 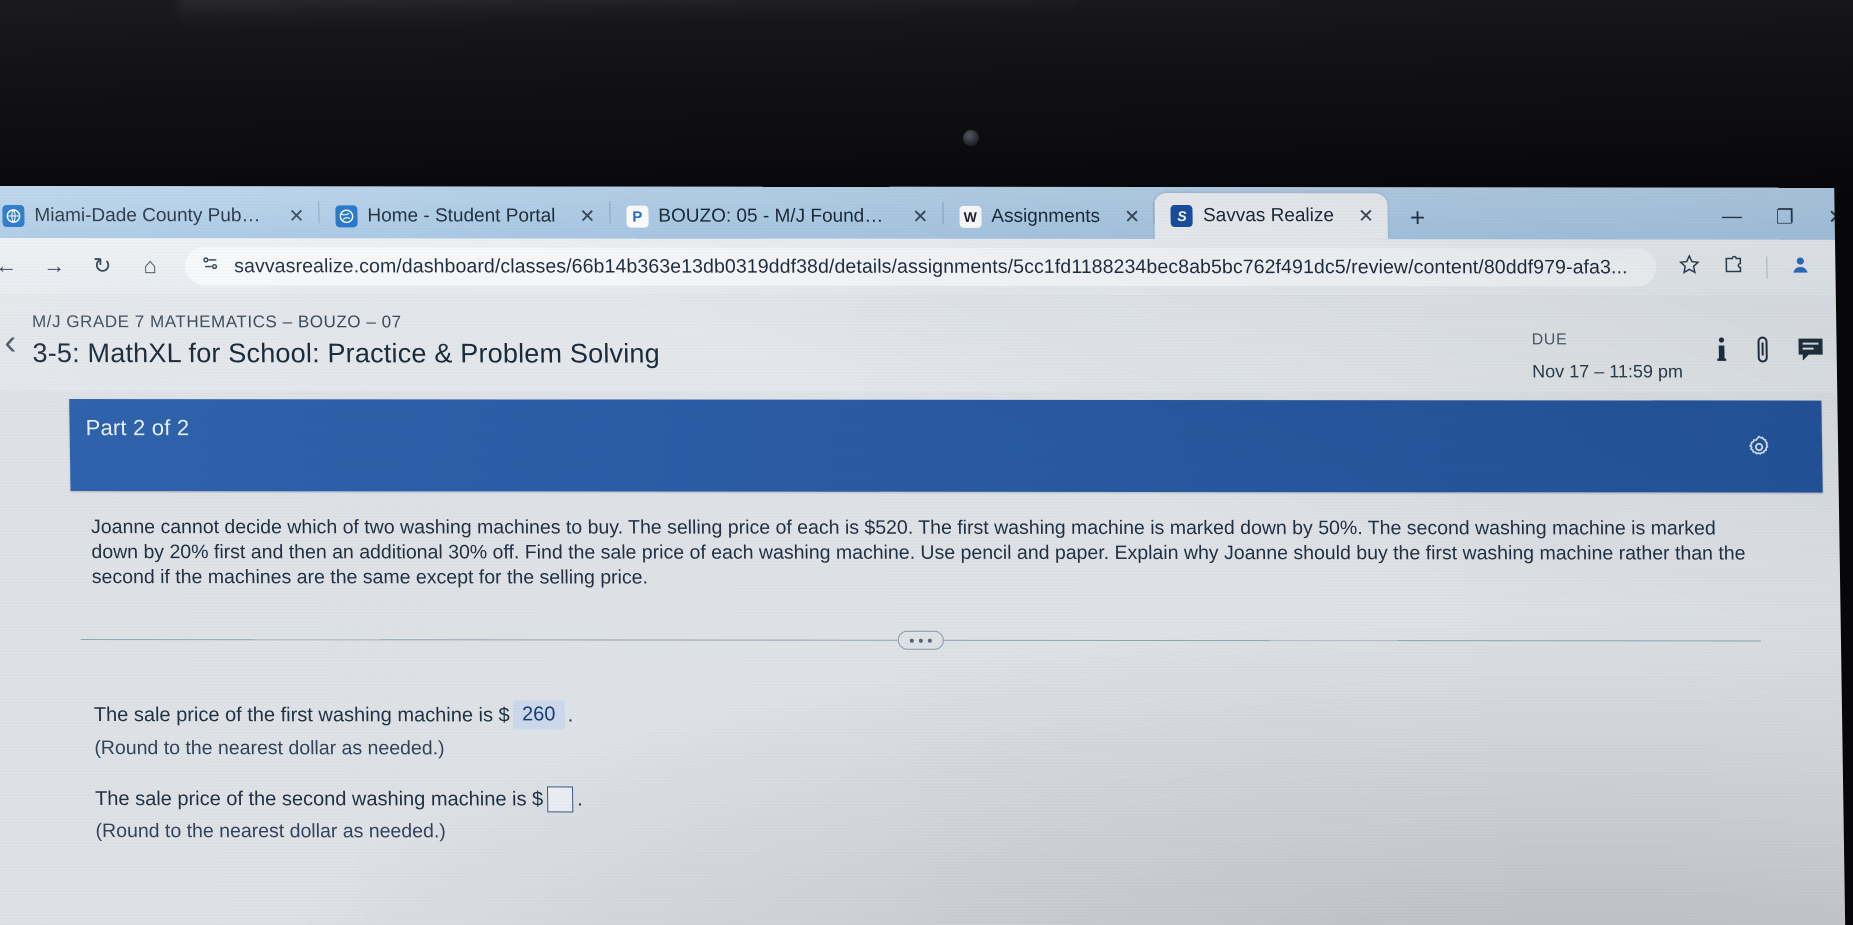 What do you see at coordinates (1182, 216) in the screenshot?
I see `savvas-icon: S` at bounding box center [1182, 216].